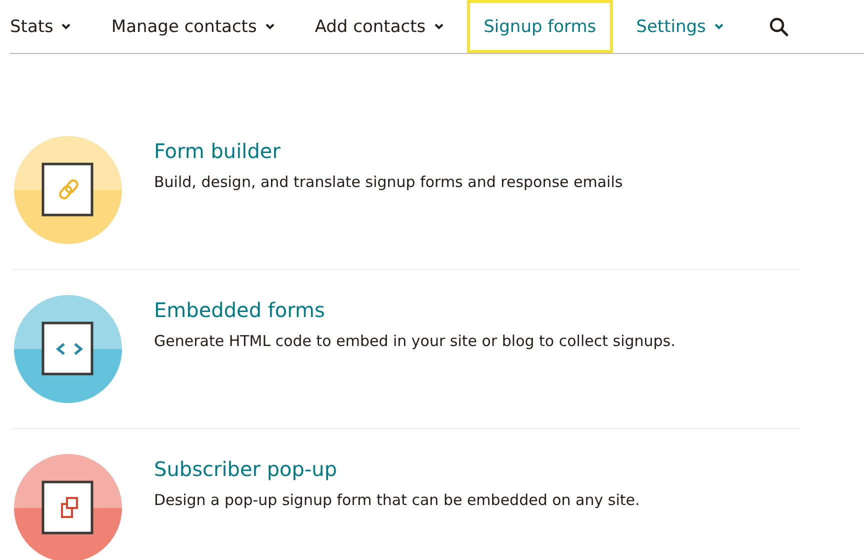 This screenshot has width=864, height=560. What do you see at coordinates (49, 26) in the screenshot?
I see `nav-tab: Stats` at bounding box center [49, 26].